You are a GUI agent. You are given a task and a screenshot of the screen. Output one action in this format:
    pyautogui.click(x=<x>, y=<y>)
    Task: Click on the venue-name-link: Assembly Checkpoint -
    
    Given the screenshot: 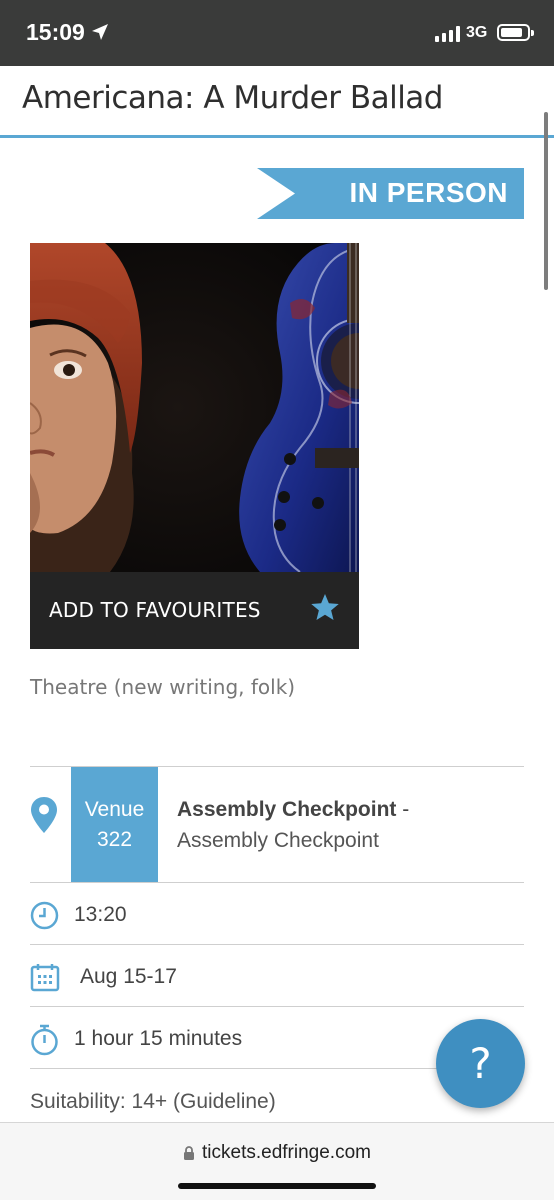 What is the action you would take?
    pyautogui.click(x=293, y=810)
    